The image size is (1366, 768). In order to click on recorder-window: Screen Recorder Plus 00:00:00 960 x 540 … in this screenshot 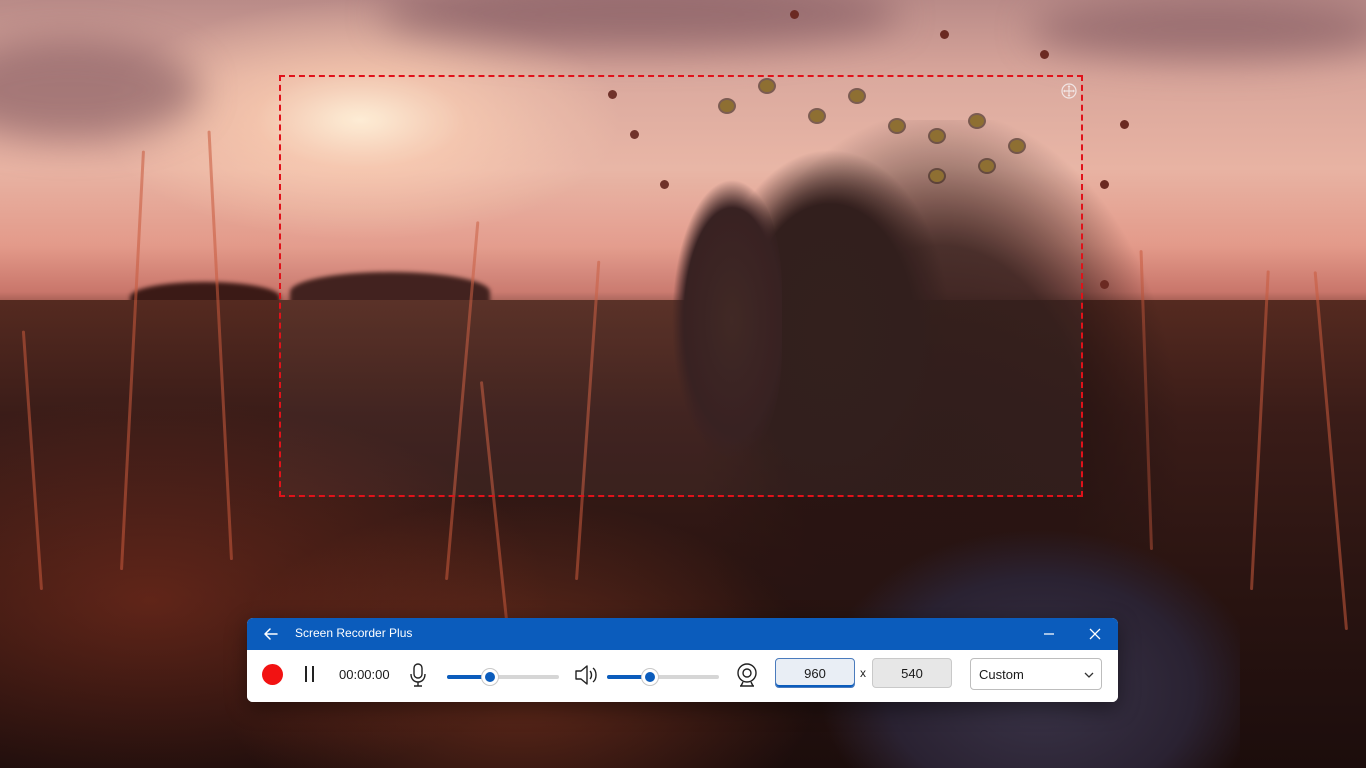, I will do `click(682, 660)`.